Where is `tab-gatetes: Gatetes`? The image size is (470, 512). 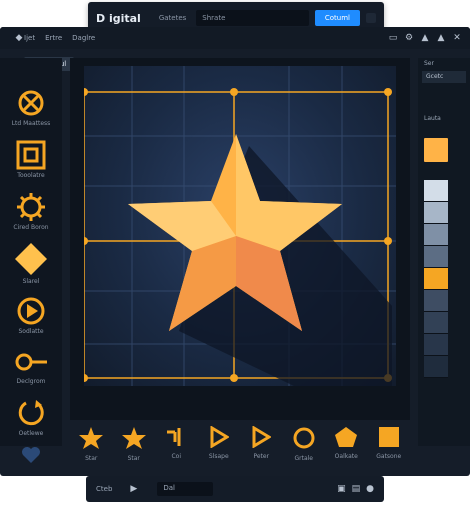 tab-gatetes: Gatetes is located at coordinates (172, 18).